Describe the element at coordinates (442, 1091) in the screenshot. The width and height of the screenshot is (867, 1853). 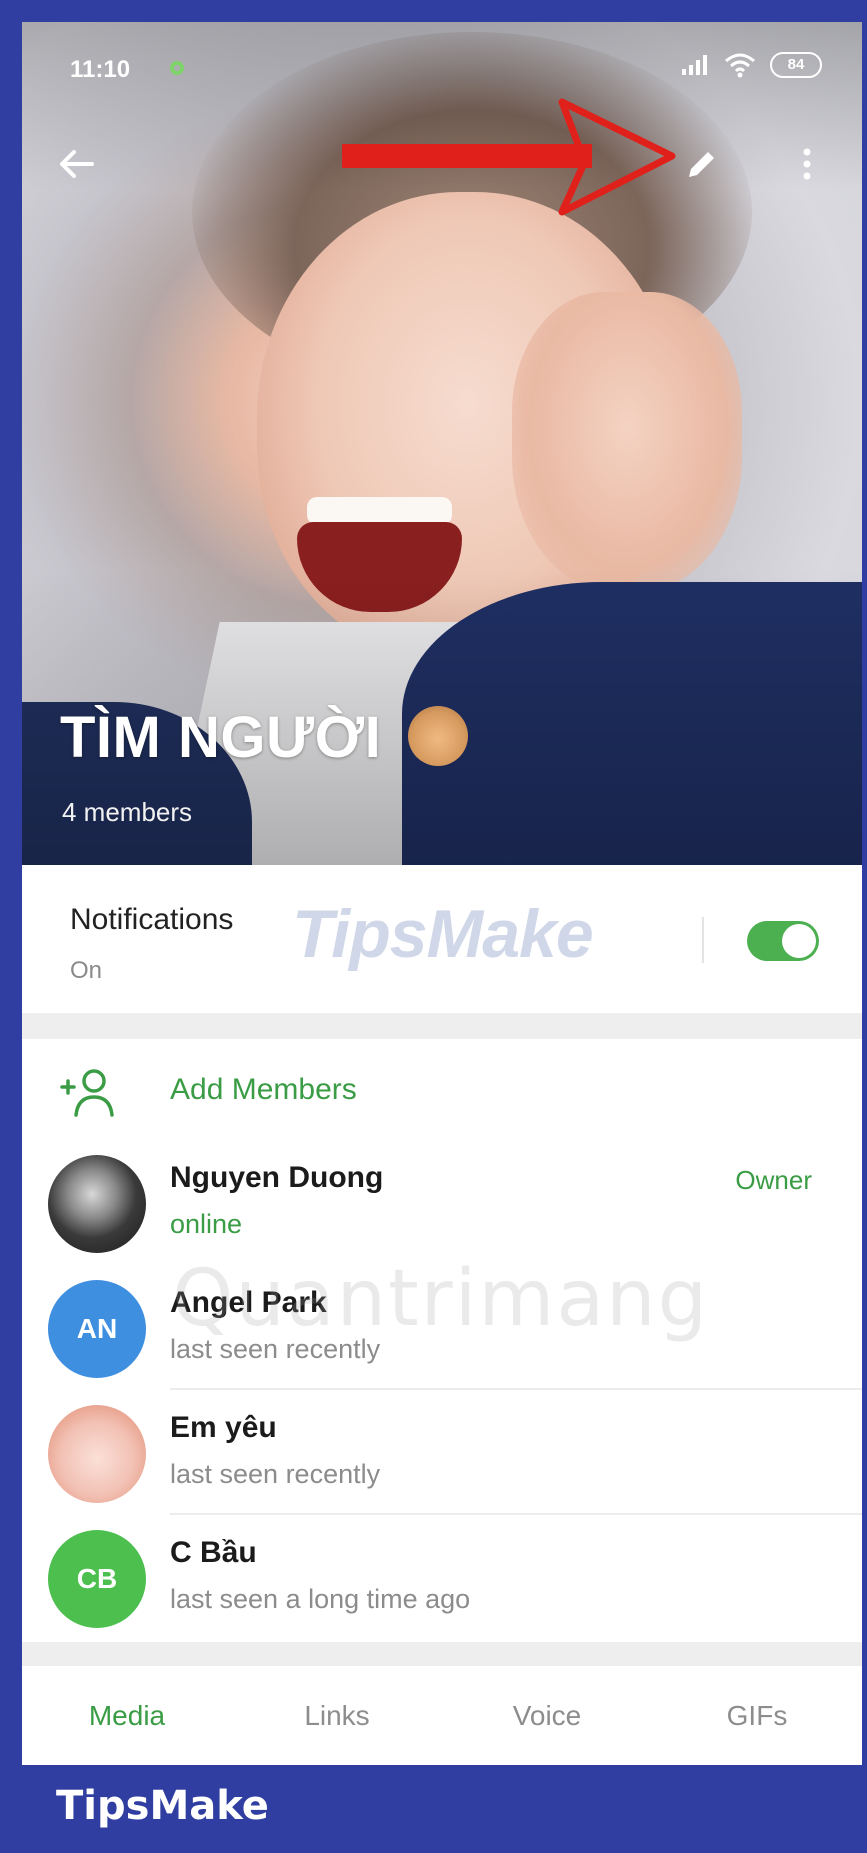
I see `add-members-row: Add Members` at that location.